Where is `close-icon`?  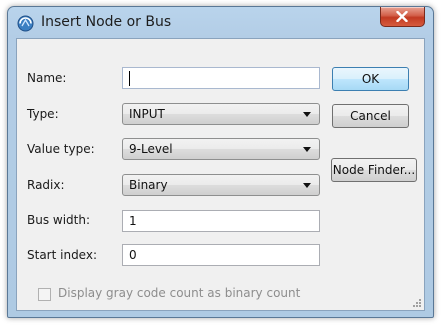
close-icon is located at coordinates (402, 16).